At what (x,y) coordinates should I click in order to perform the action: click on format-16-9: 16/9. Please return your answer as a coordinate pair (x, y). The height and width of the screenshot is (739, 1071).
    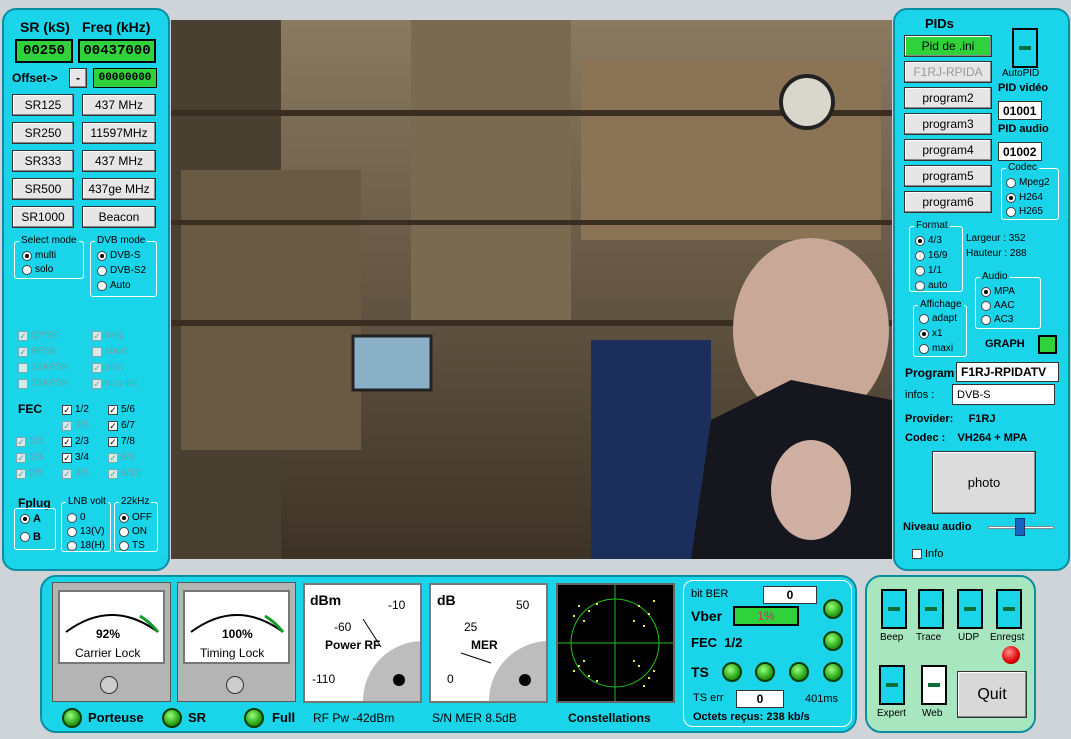
    Looking at the image, I should click on (931, 255).